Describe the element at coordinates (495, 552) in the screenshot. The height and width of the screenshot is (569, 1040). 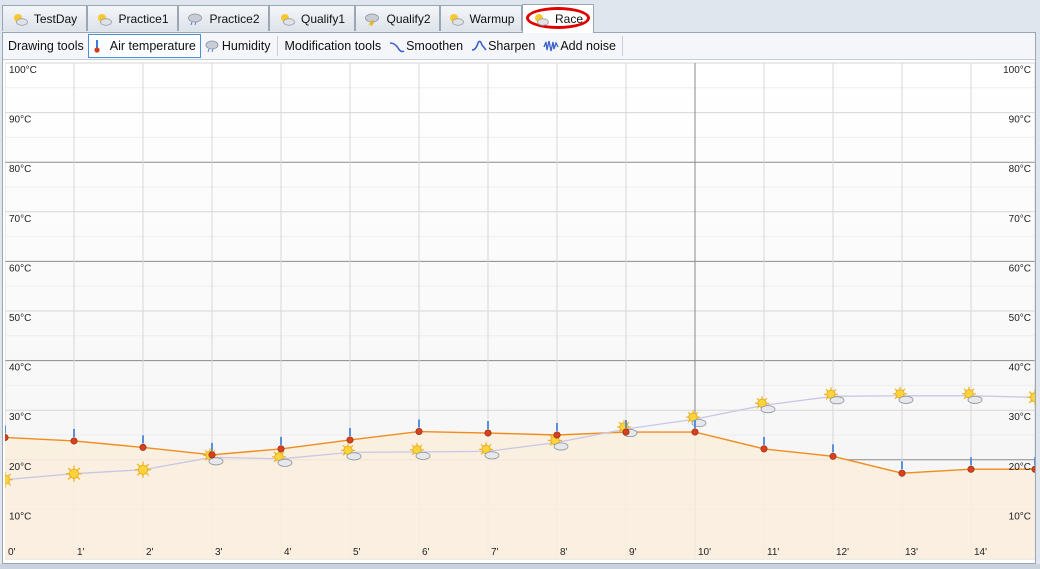
I see `x-tick-label: 7'` at that location.